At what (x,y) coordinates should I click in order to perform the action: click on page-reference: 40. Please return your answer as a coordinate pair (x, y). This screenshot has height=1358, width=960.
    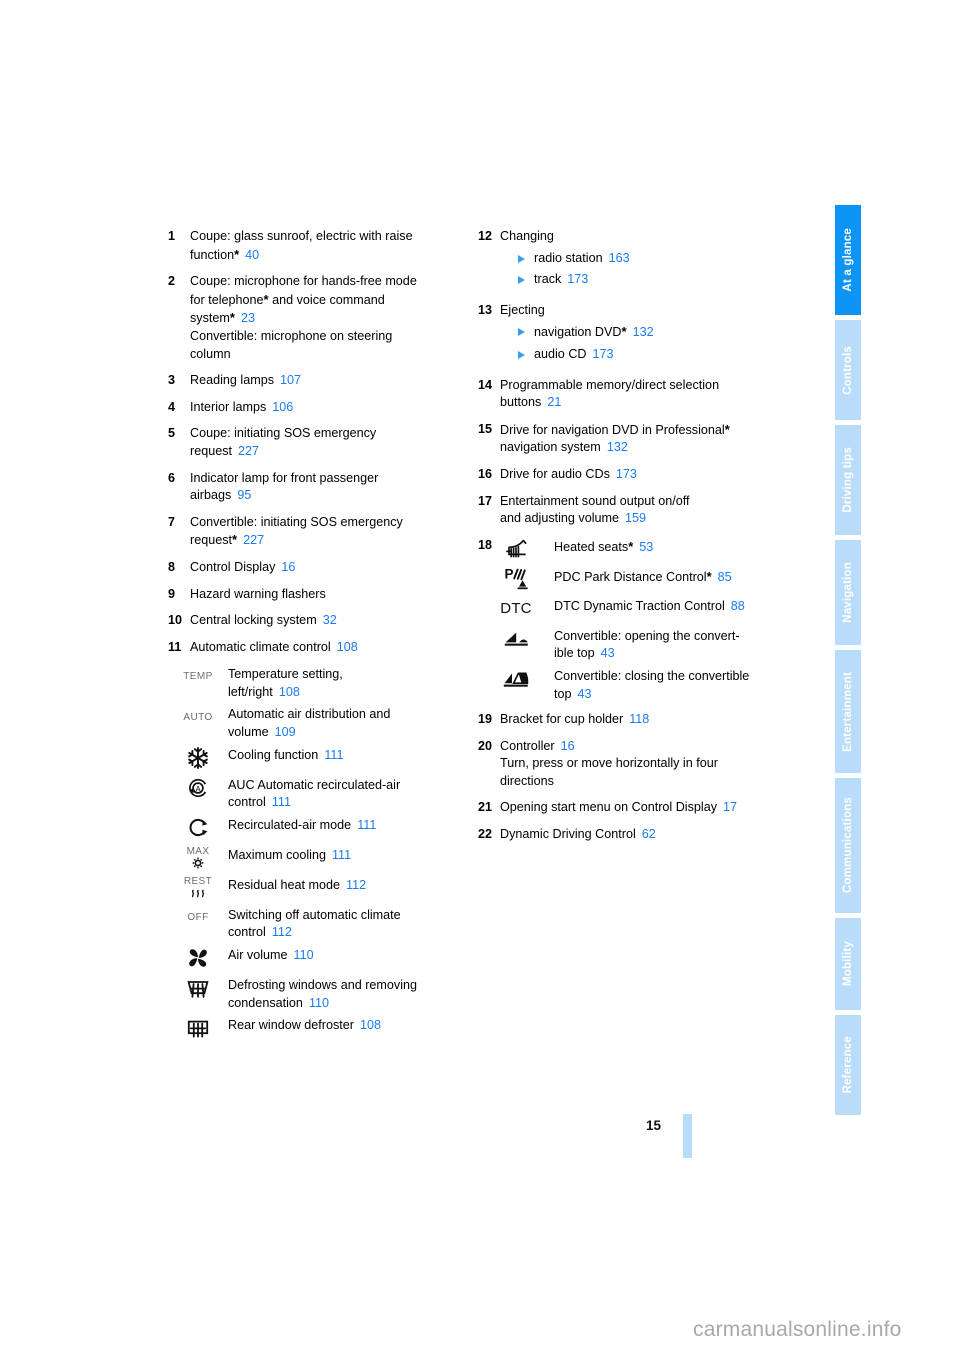
    Looking at the image, I should click on (252, 255).